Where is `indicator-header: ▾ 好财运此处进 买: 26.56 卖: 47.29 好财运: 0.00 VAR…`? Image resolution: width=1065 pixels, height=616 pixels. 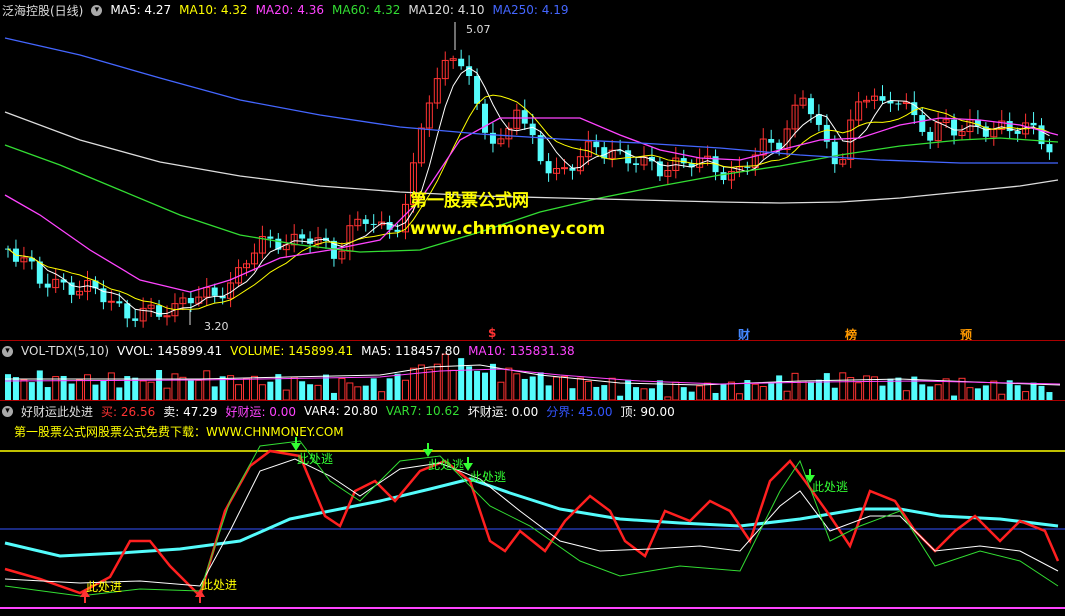 indicator-header: ▾ 好财运此处进 买: 26.56 卖: 47.29 好财运: 0.00 VAR… is located at coordinates (342, 411).